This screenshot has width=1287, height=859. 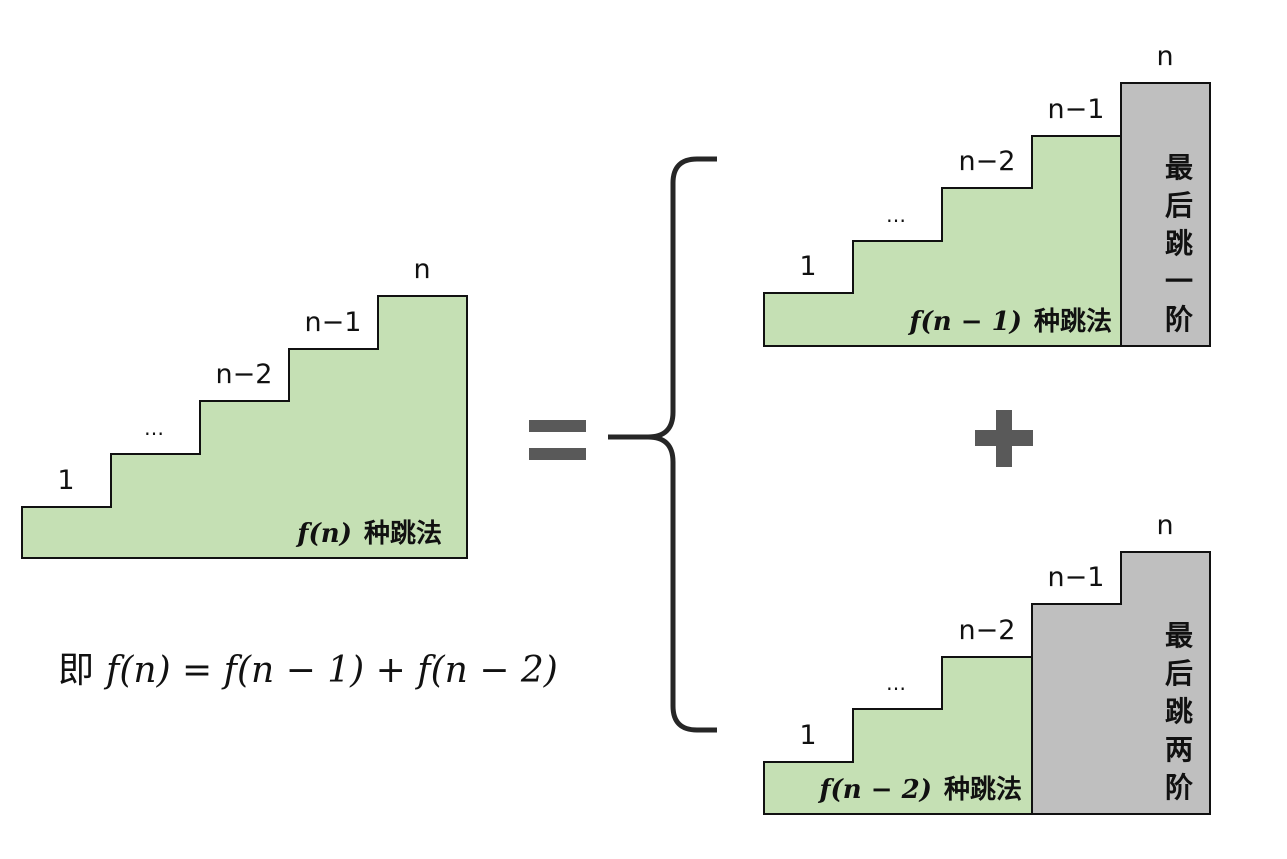 What do you see at coordinates (1076, 577) in the screenshot?
I see `bottom-step-label-n-1: n−1` at bounding box center [1076, 577].